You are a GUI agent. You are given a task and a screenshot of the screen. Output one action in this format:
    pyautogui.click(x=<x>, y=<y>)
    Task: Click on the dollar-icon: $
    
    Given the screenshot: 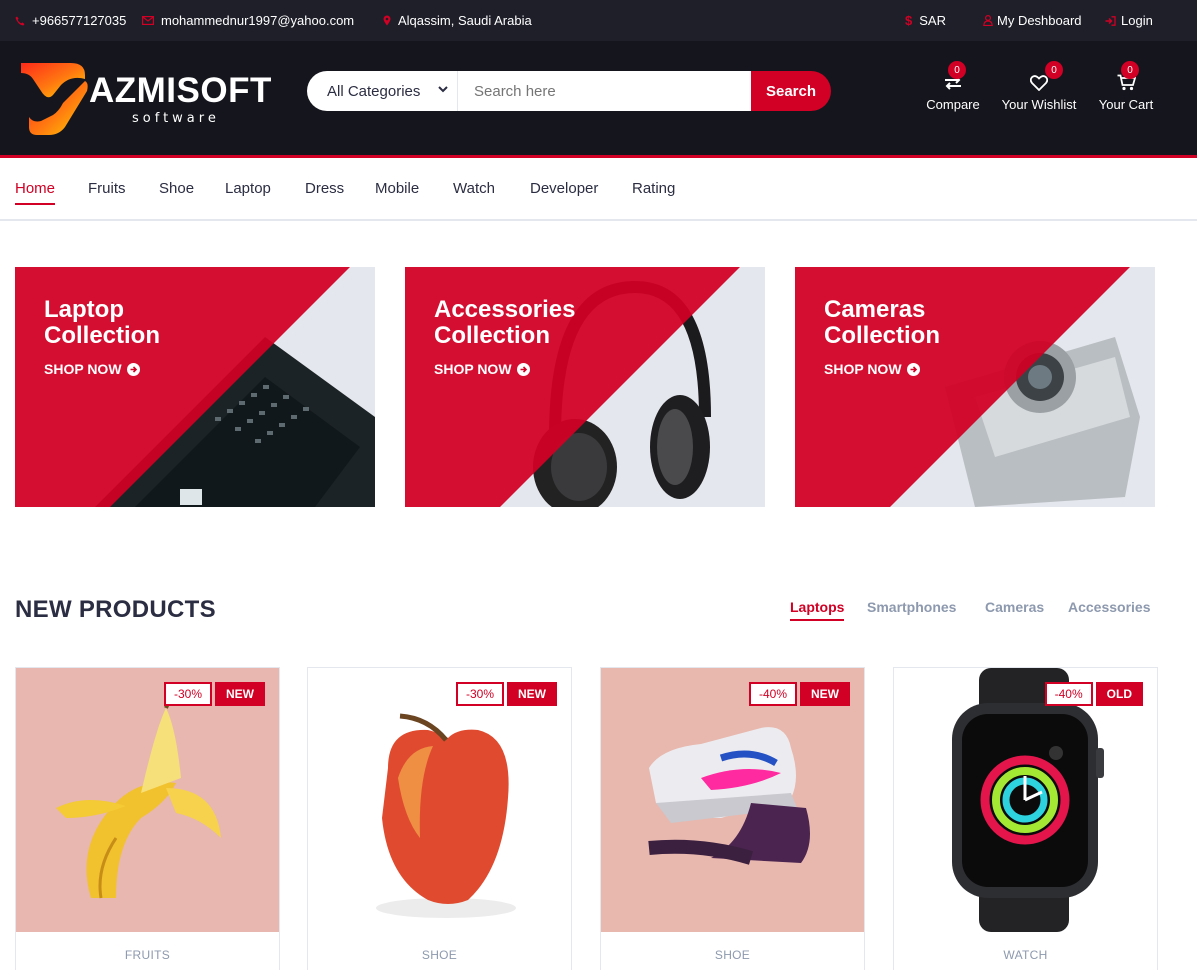 What is the action you would take?
    pyautogui.click(x=909, y=20)
    